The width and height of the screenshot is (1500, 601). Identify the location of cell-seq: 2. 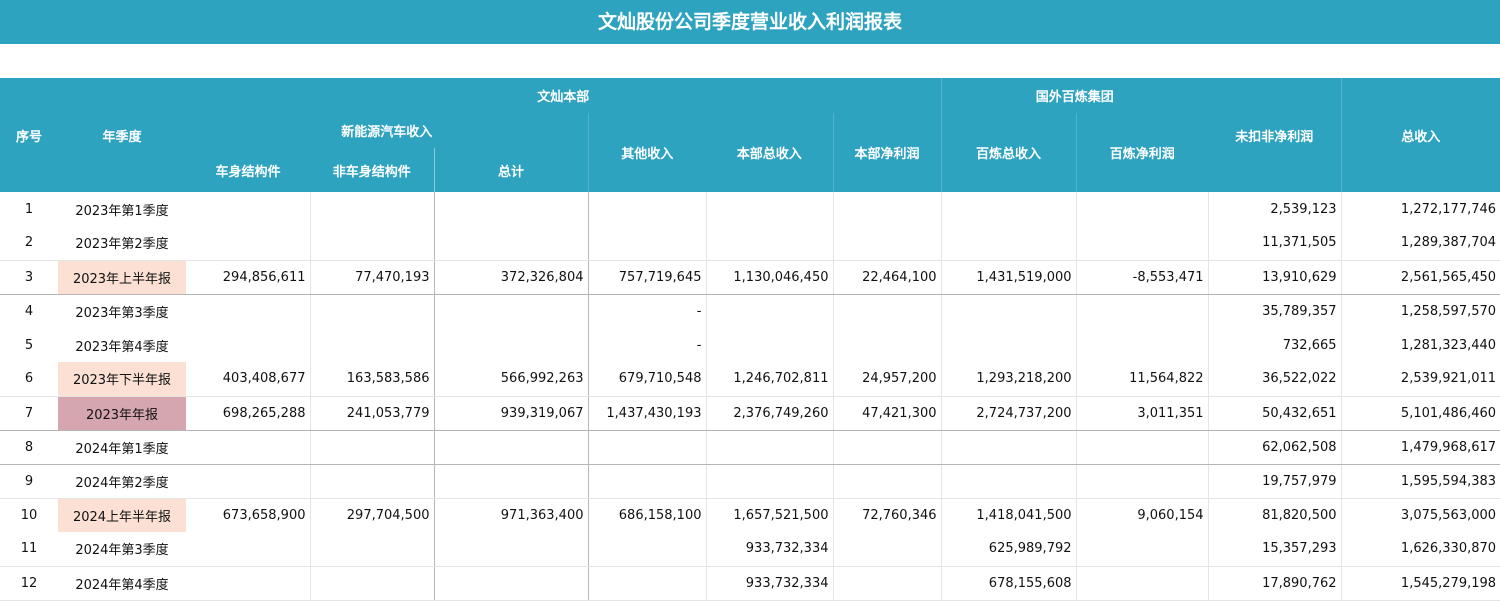
(29, 243).